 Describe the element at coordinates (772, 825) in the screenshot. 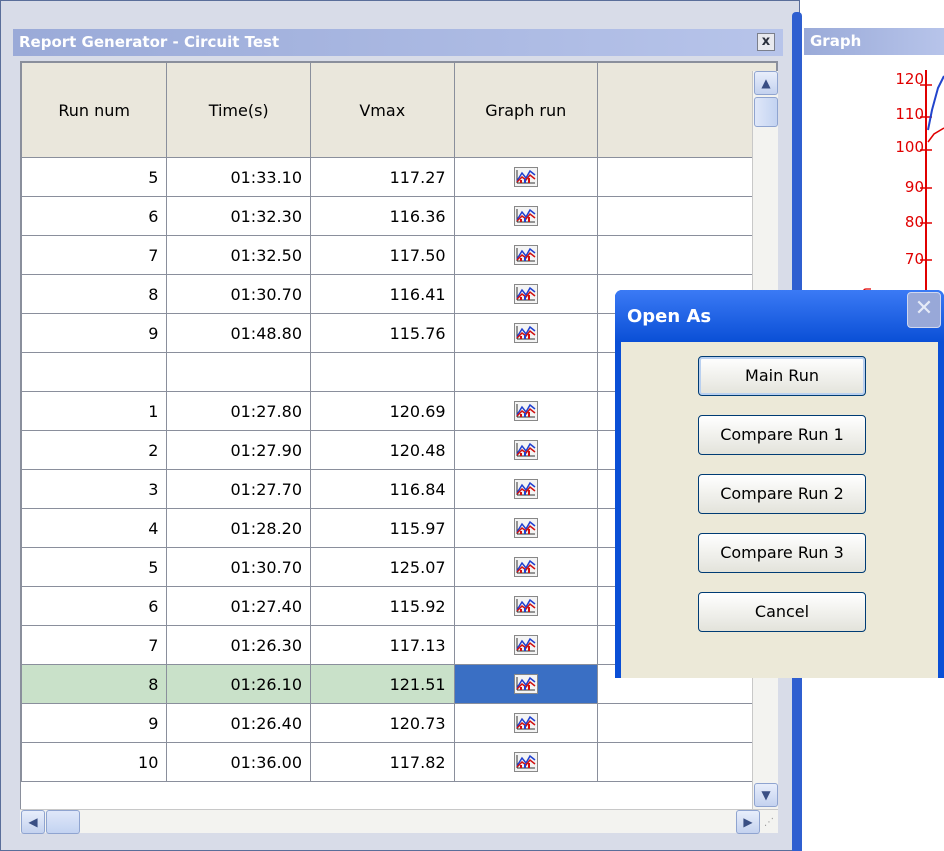

I see `resize-grip-icon: ⋰` at that location.